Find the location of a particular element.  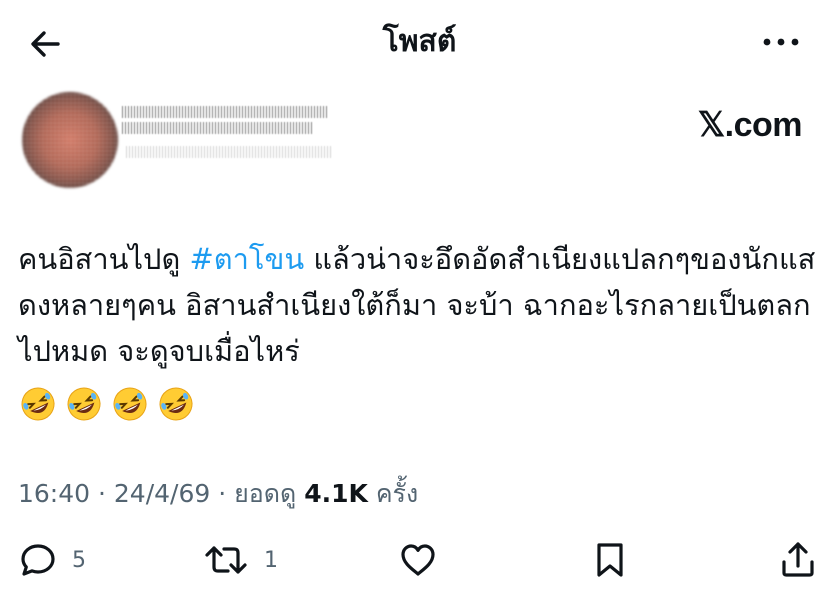

post-meta: 16:40 · 24/4/69 · ยอดดู 4.1K ครั้ง is located at coordinates (218, 494).